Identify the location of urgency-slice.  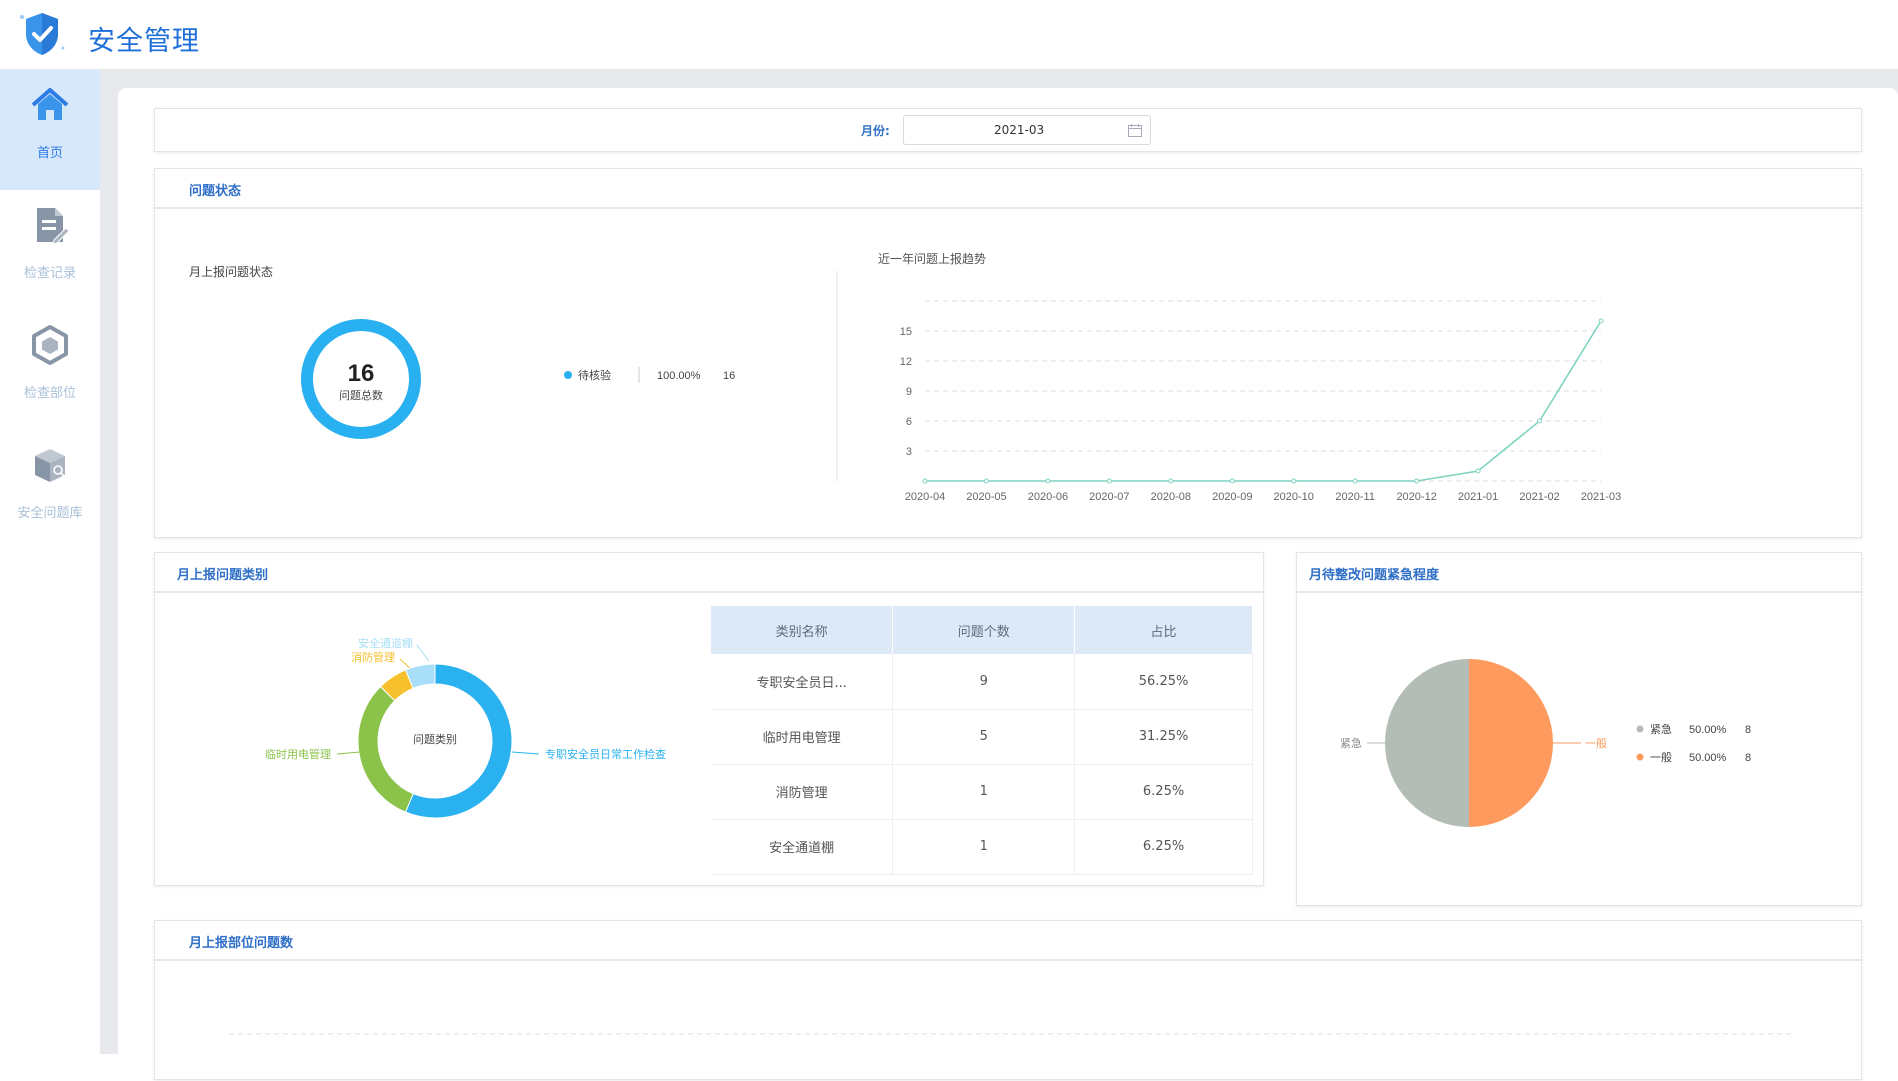
(1511, 743).